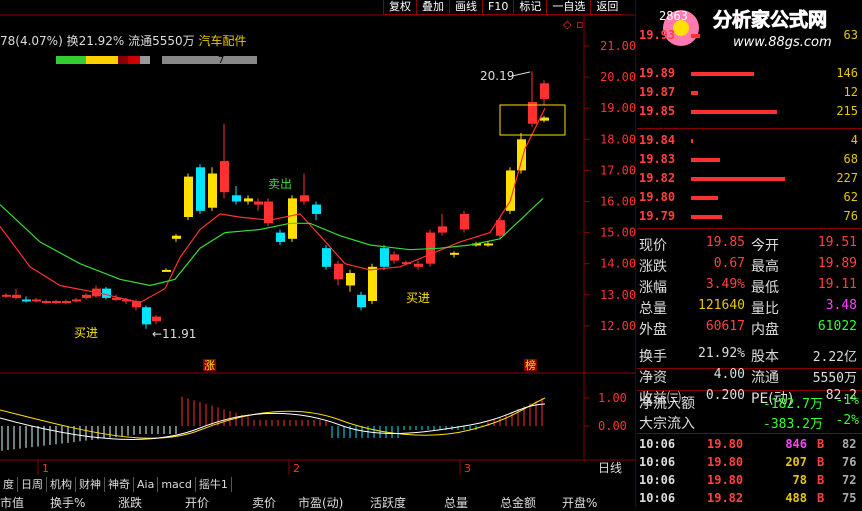 This screenshot has height=511, width=862. What do you see at coordinates (221, 60) in the screenshot?
I see `strip-number: 7` at bounding box center [221, 60].